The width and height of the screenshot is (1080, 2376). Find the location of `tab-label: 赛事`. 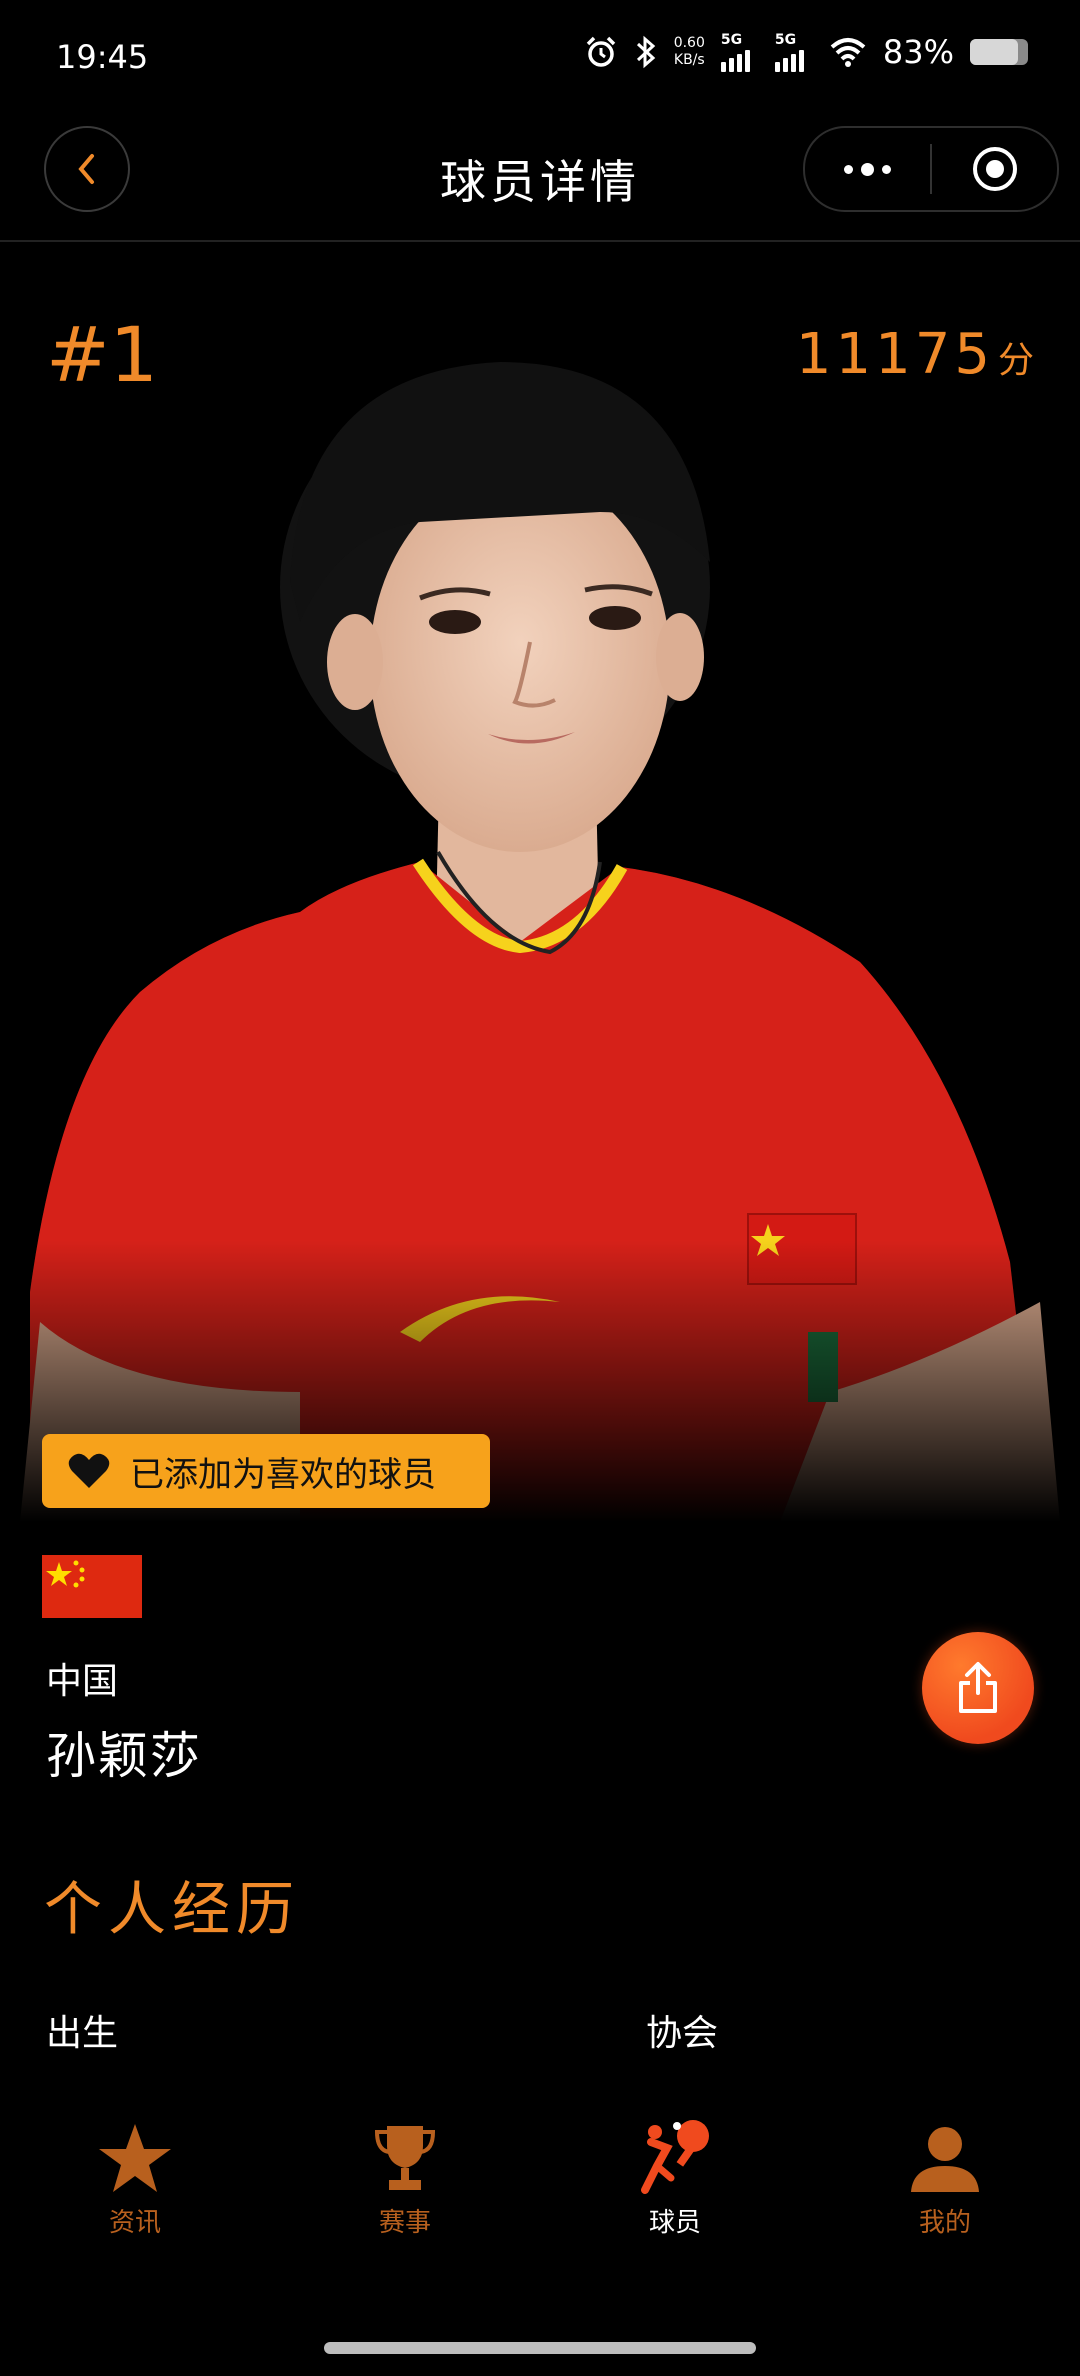

tab-label: 赛事 is located at coordinates (404, 2223).